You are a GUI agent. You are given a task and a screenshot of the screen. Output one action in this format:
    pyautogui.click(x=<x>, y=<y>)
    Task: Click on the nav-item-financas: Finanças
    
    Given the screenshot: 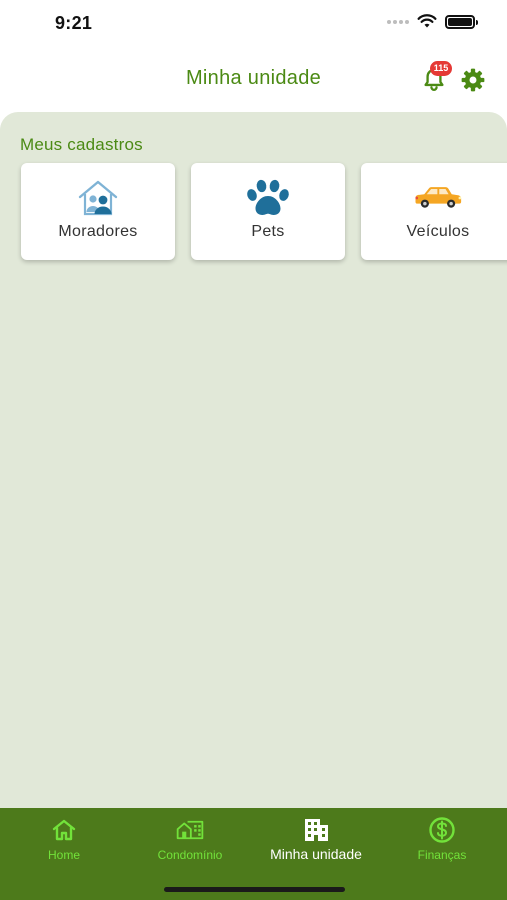 What is the action you would take?
    pyautogui.click(x=442, y=839)
    